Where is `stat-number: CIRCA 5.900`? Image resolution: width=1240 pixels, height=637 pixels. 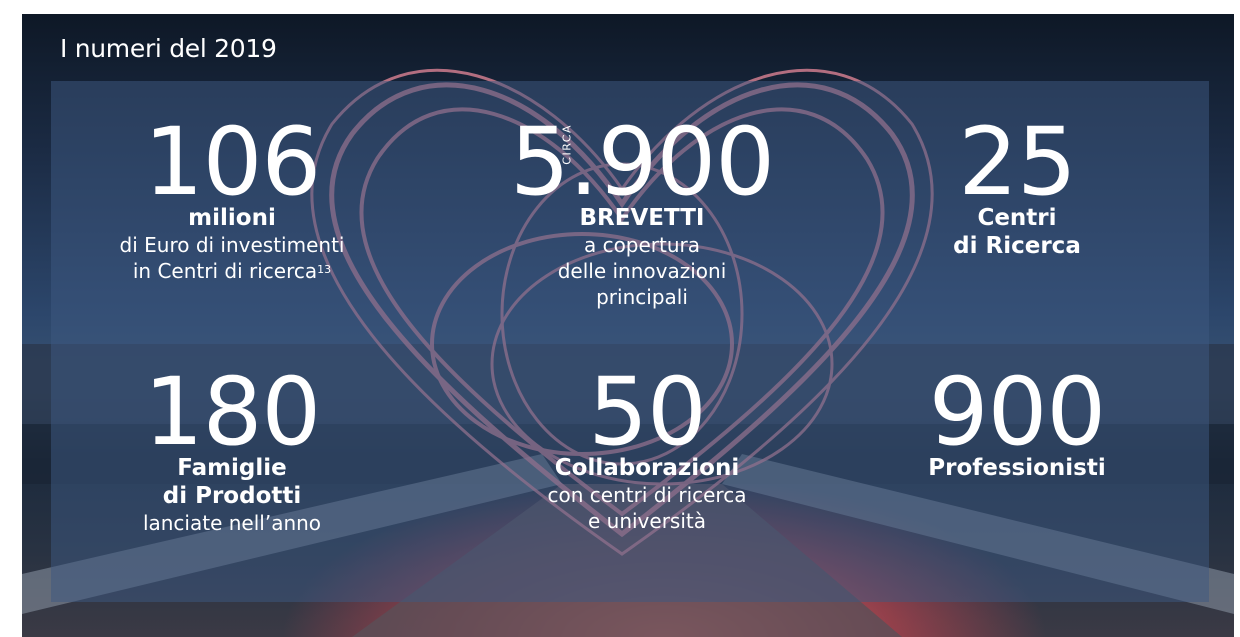 stat-number: CIRCA 5.900 is located at coordinates (642, 162).